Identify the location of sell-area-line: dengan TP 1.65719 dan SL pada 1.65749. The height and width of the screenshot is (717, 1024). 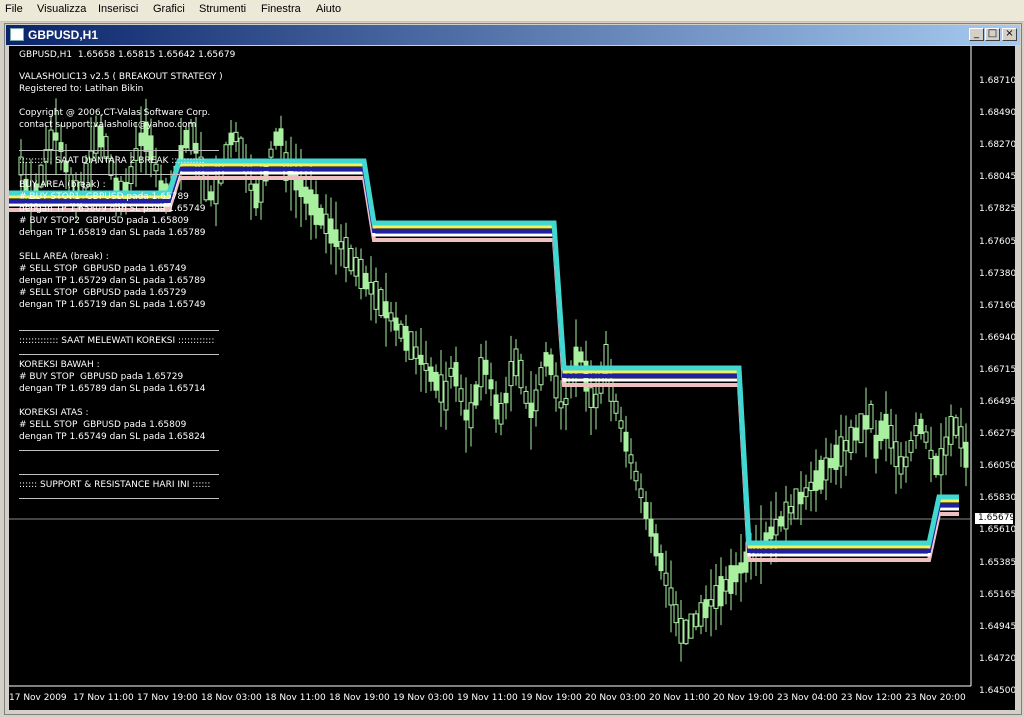
(112, 305).